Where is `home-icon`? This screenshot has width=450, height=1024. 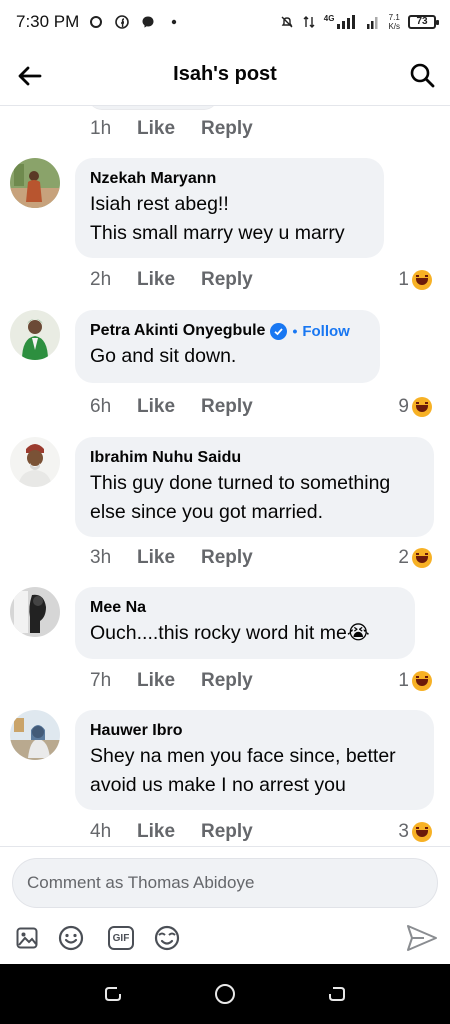 home-icon is located at coordinates (225, 994).